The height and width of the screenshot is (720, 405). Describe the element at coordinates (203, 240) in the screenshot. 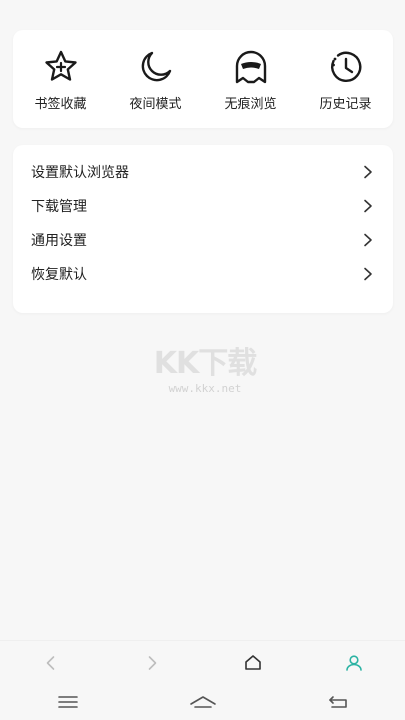

I see `settings-item-general: 通用设置` at that location.